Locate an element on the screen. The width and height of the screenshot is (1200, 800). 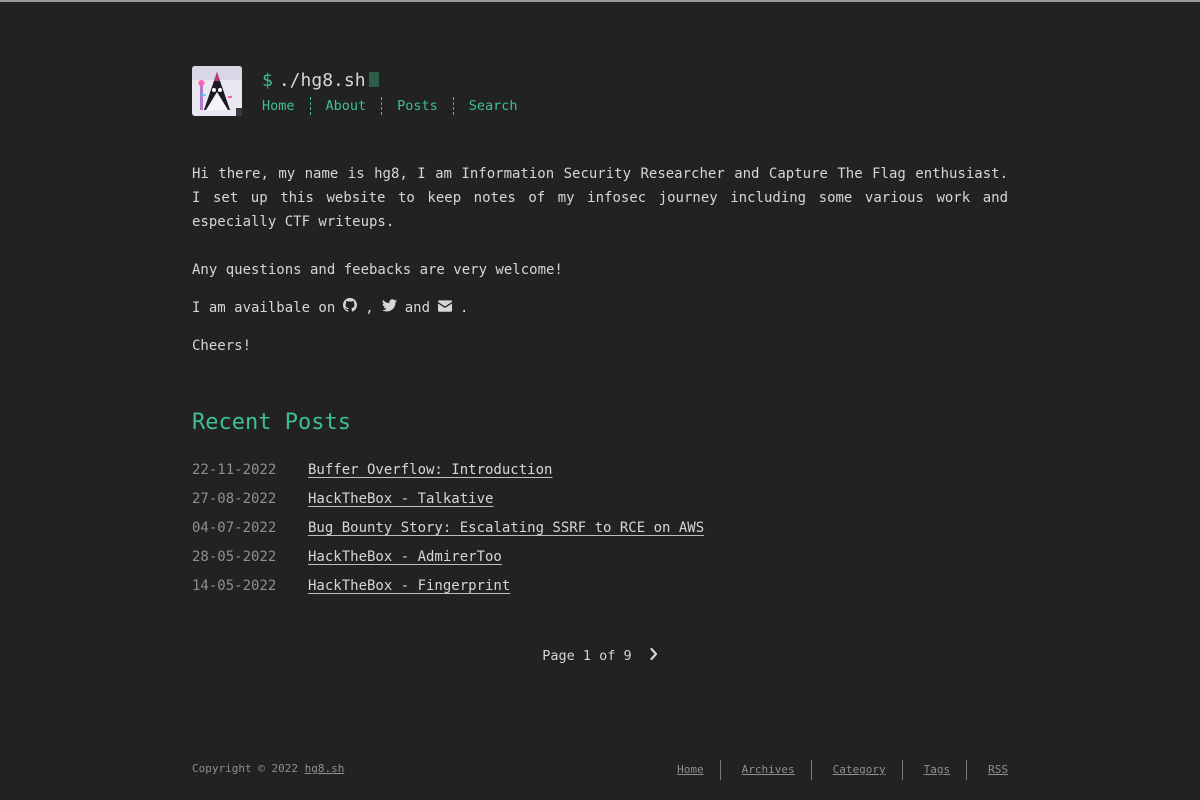
contact-paragraph: I am availbale on , and . is located at coordinates (330, 308).